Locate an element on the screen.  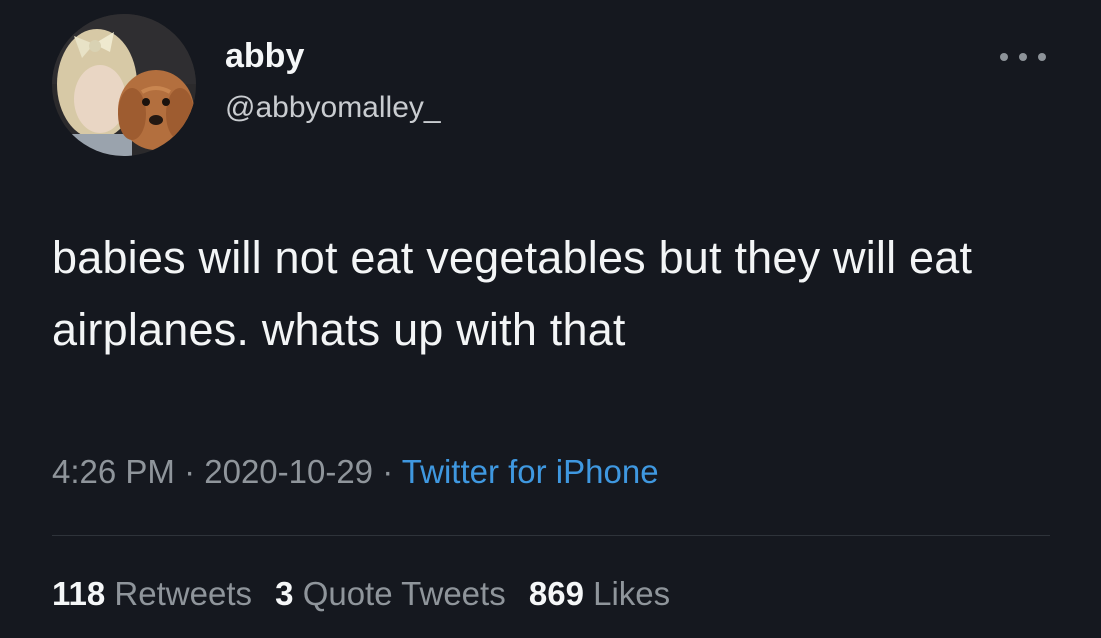
quote-tweets-stat: 3 Quote Tweets is located at coordinates (390, 593).